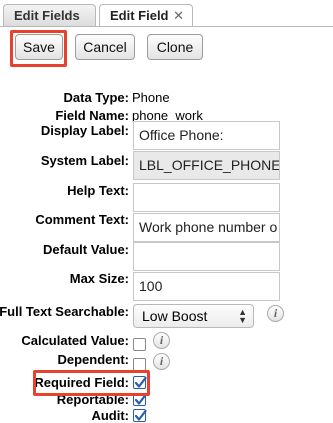 The height and width of the screenshot is (423, 333). Describe the element at coordinates (206, 197) in the screenshot. I see `help-text-input` at that location.